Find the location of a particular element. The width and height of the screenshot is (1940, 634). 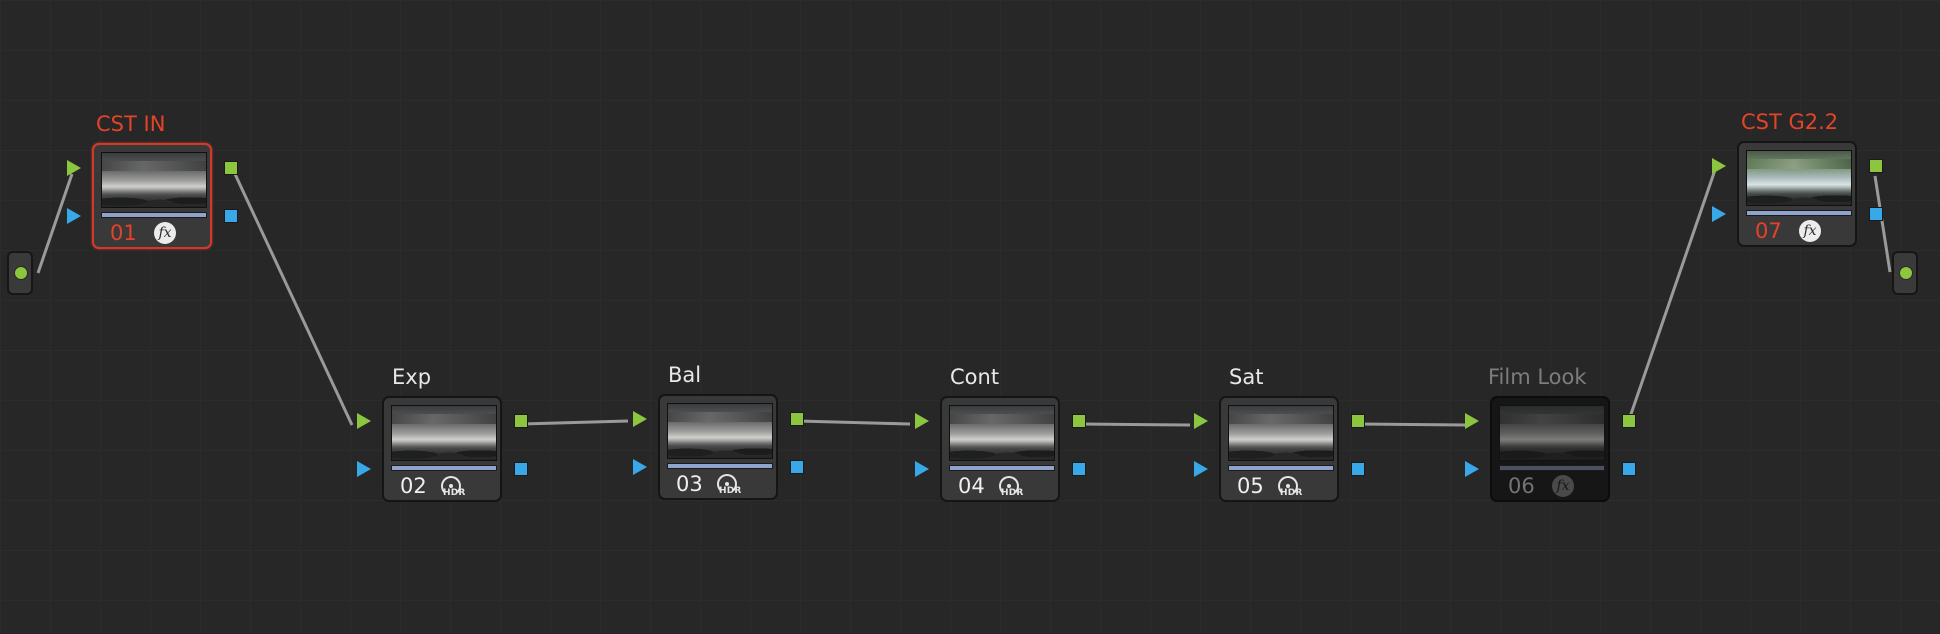

source-input-dot-icon is located at coordinates (21, 273).